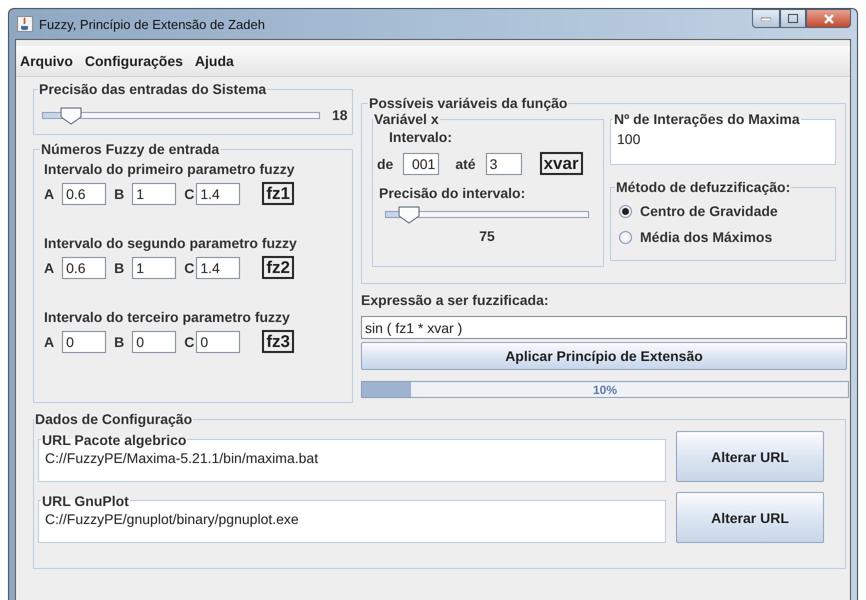  I want to click on close-icon, so click(828, 19).